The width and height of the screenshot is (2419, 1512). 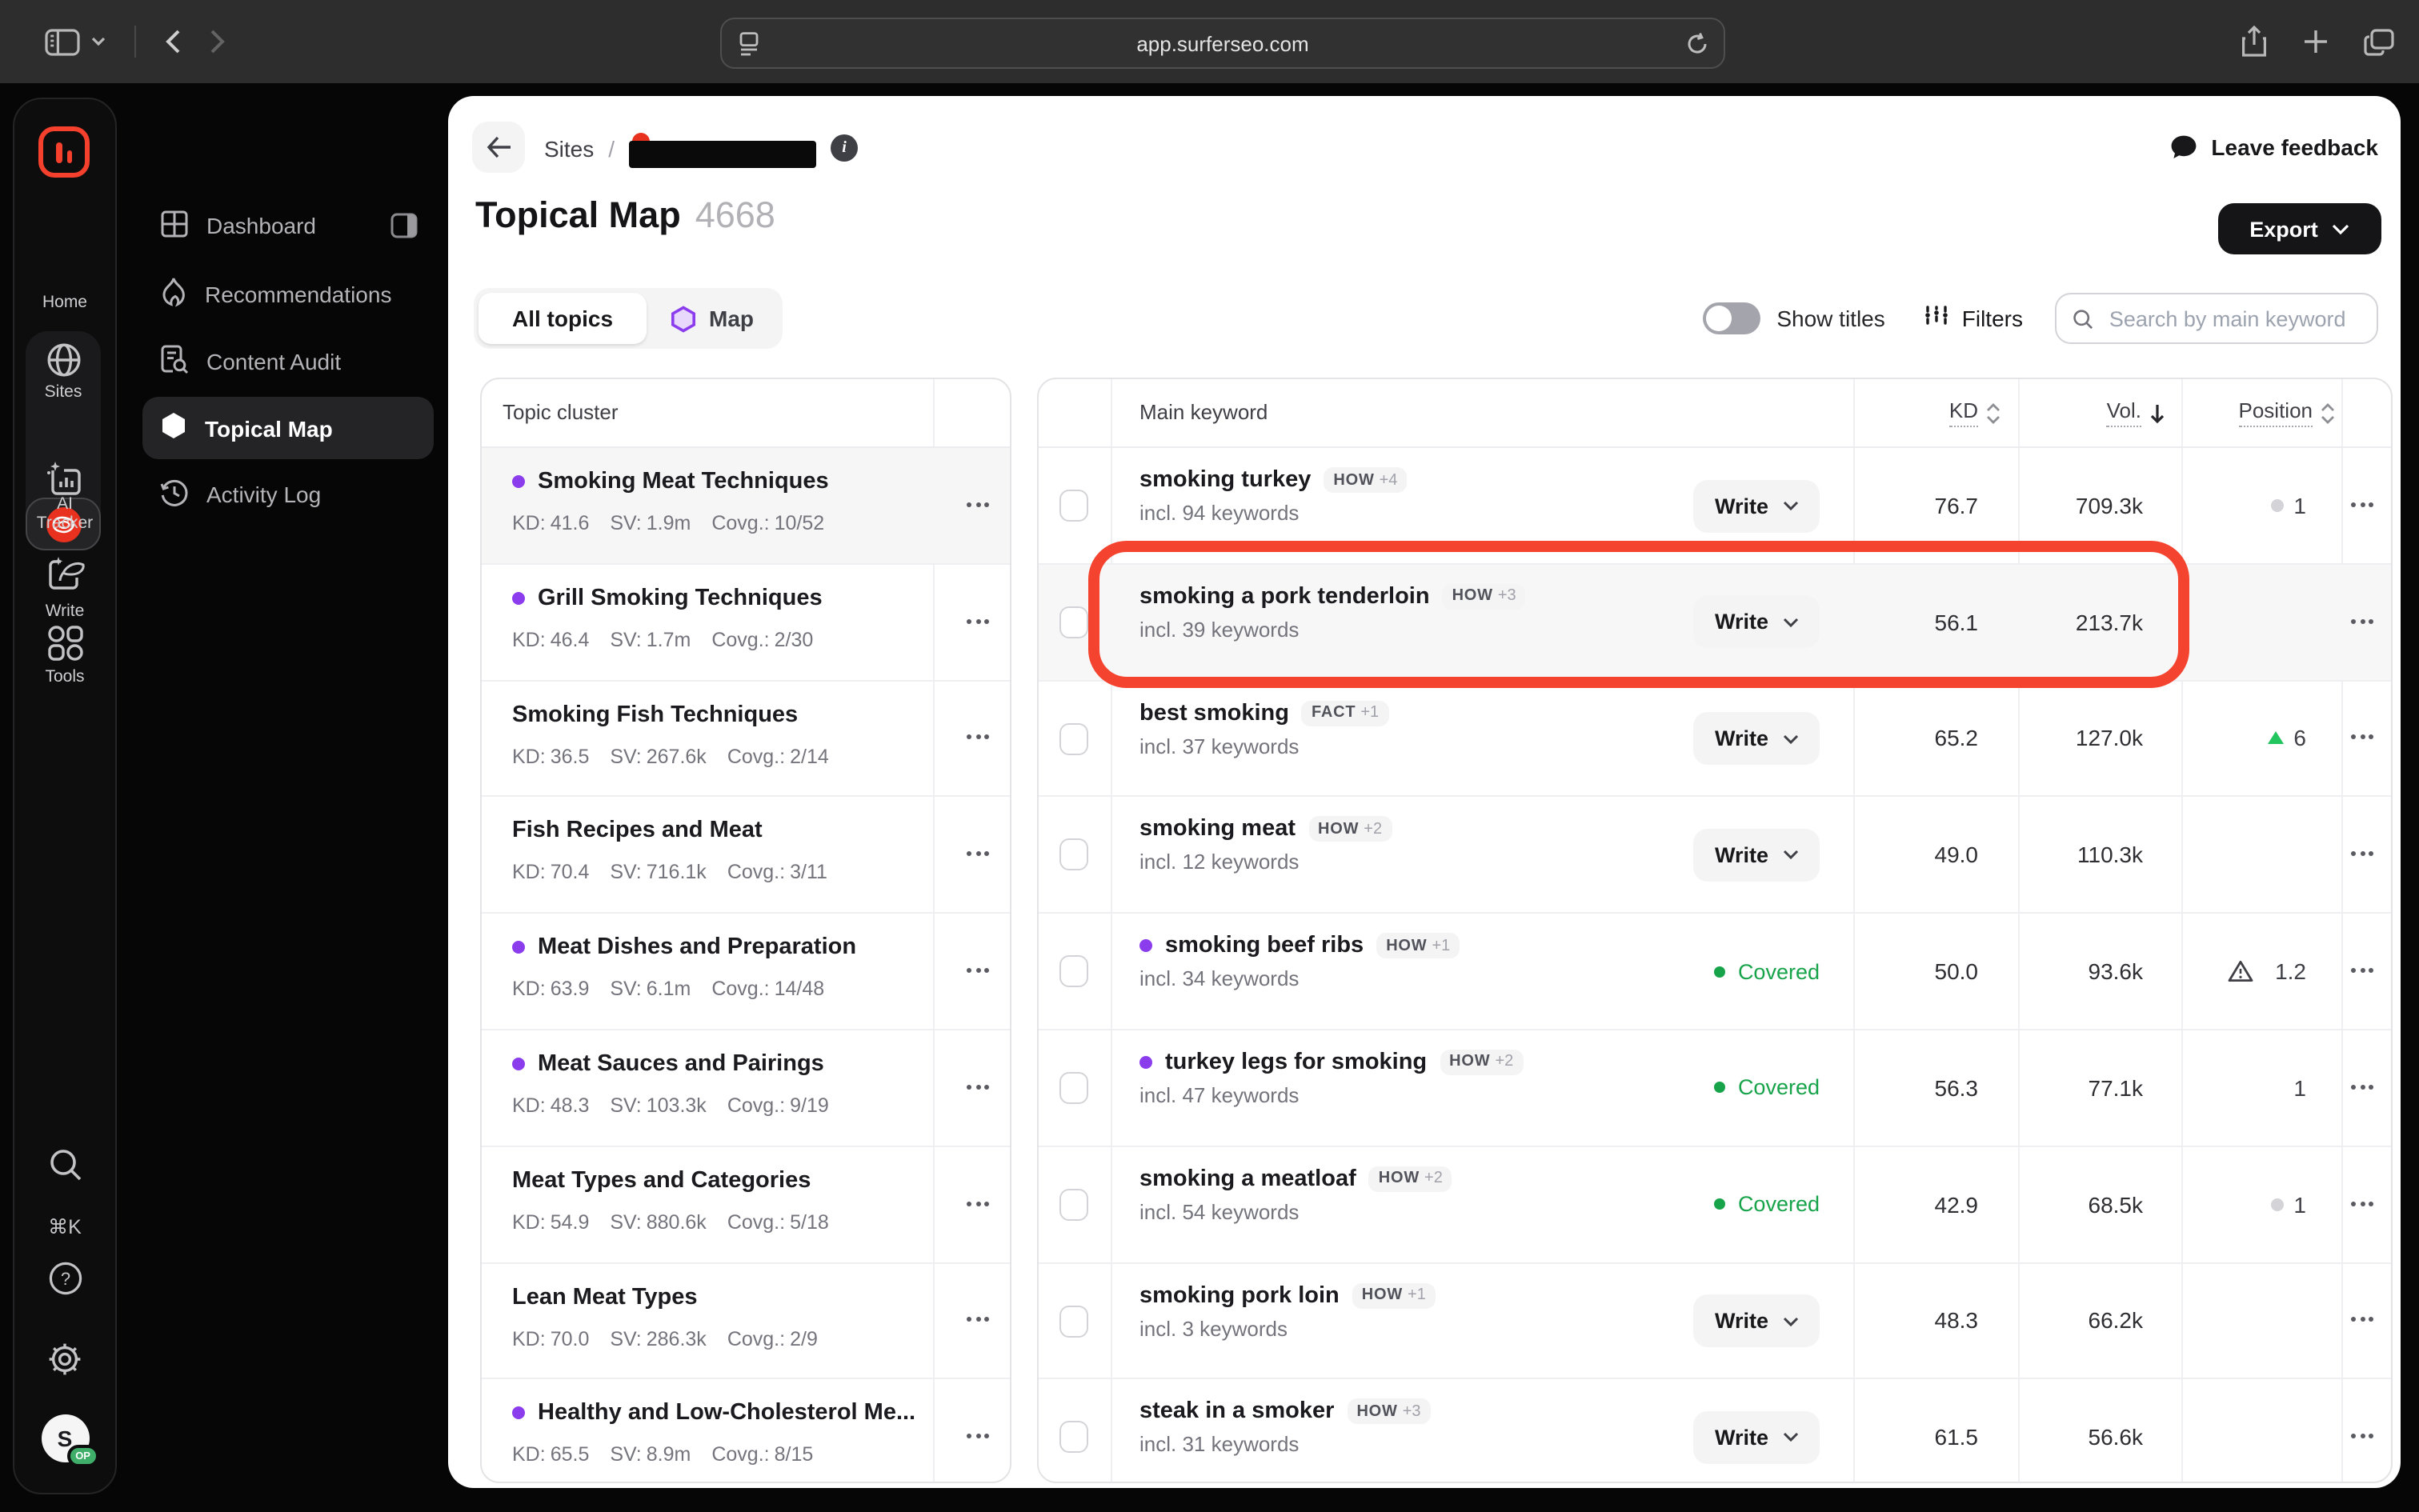 I want to click on tab-map: Map, so click(x=712, y=318).